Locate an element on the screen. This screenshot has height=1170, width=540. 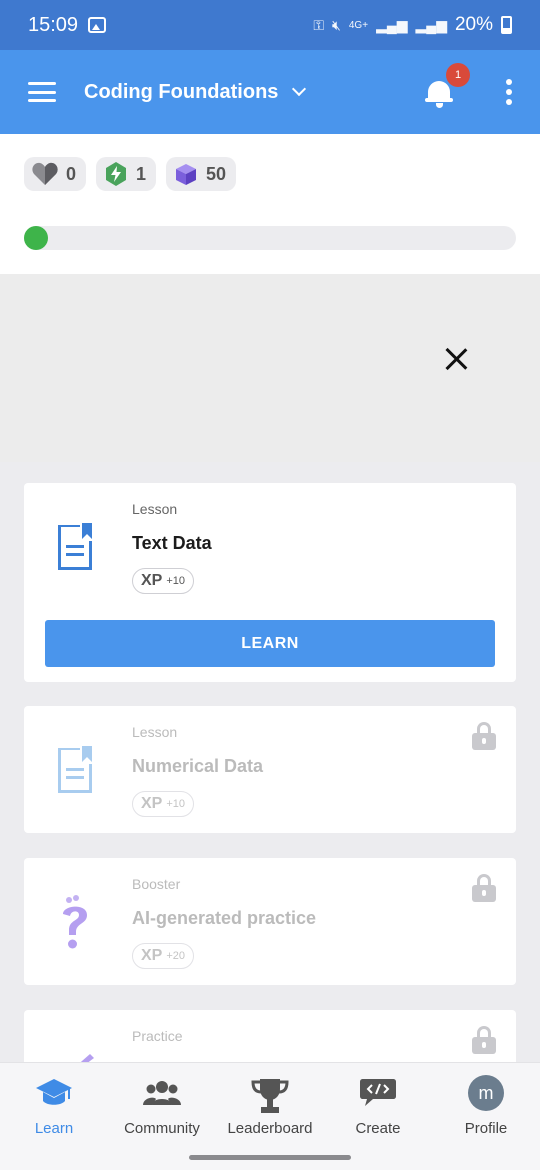
card-type-label: Practice is located at coordinates (157, 1036).